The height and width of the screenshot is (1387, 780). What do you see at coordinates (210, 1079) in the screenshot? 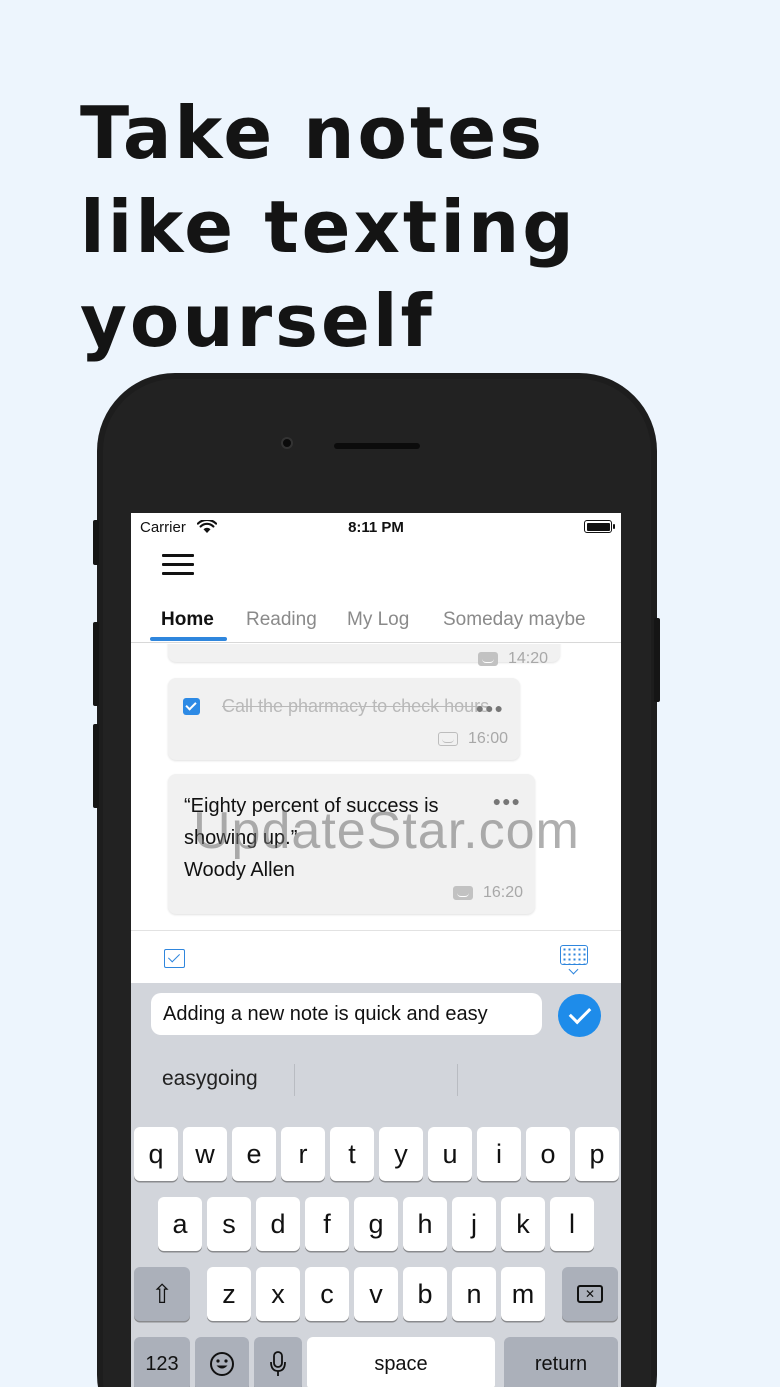
I see `suggestion-1: easygoing` at bounding box center [210, 1079].